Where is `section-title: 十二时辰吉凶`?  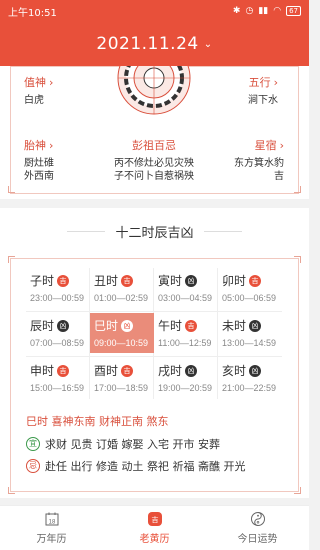 section-title: 十二时辰吉凶 is located at coordinates (154, 231).